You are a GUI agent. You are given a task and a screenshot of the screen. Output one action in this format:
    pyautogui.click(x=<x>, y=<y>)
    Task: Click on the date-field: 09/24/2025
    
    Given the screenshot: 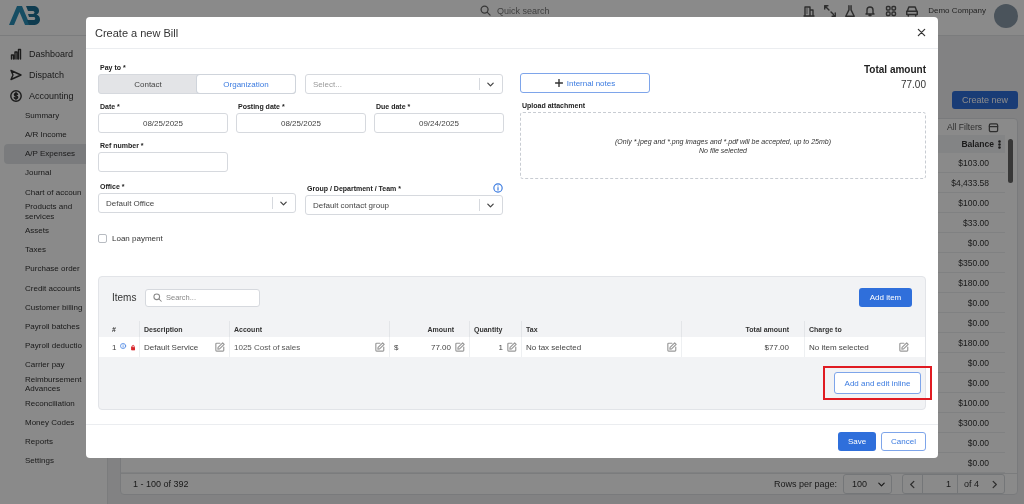 What is the action you would take?
    pyautogui.click(x=439, y=123)
    